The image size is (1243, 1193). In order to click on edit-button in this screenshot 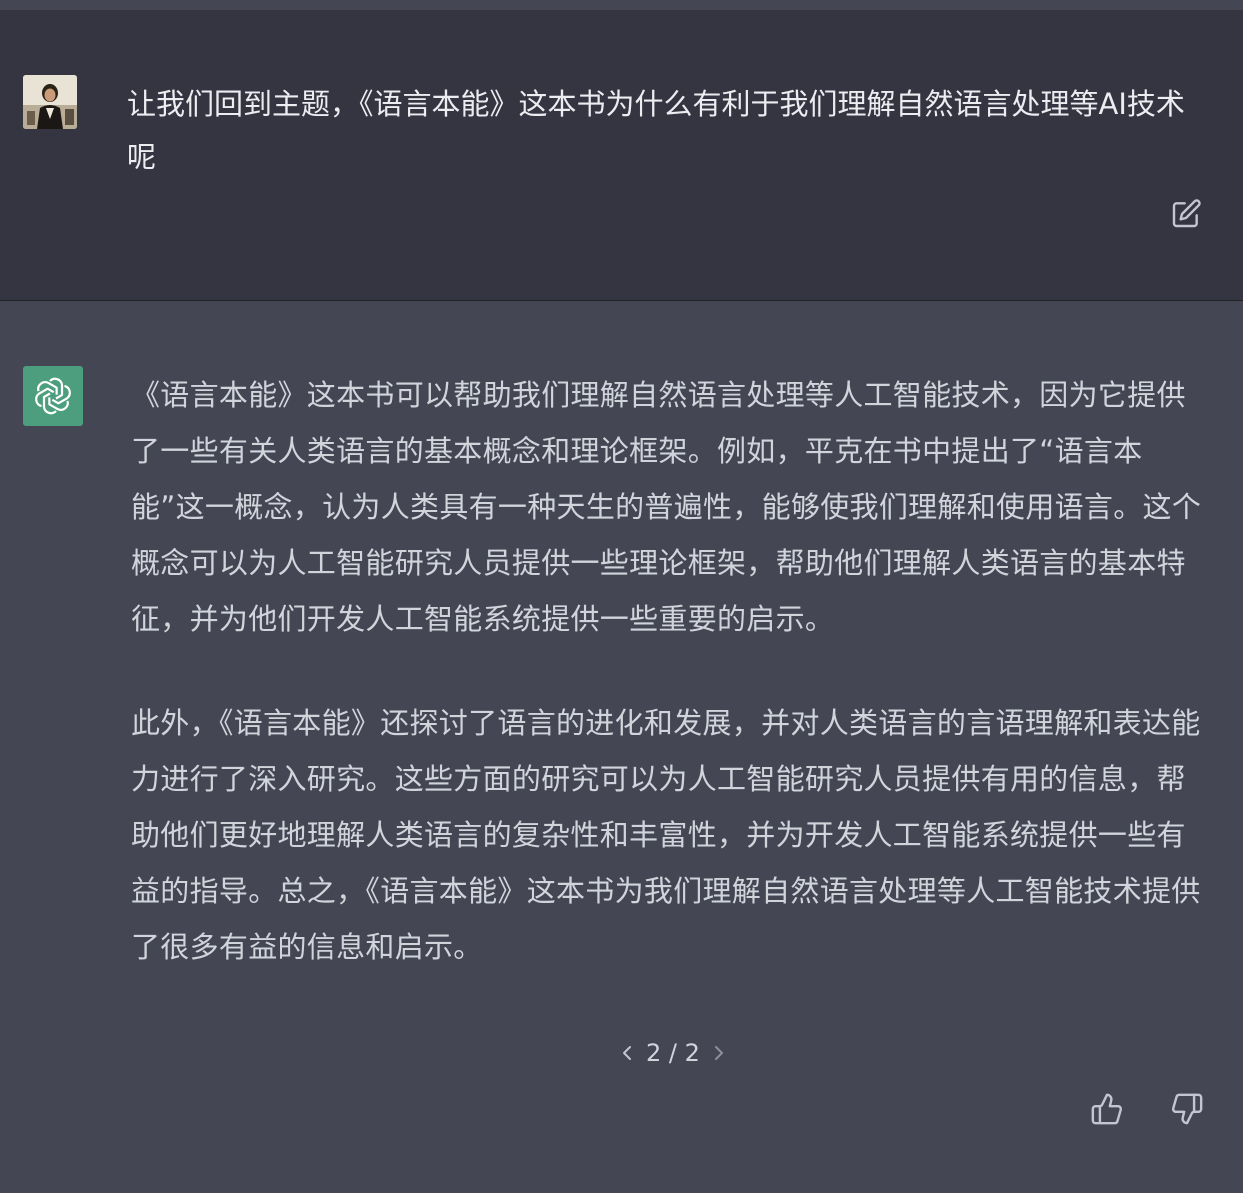, I will do `click(1186, 214)`.